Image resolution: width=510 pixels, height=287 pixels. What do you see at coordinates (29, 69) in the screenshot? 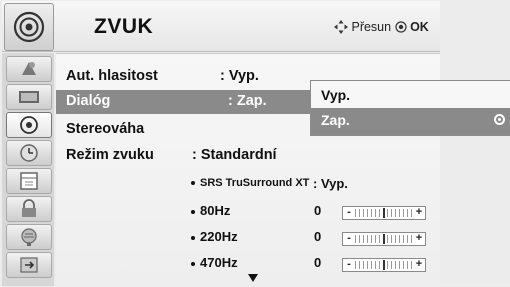
I see `picture-icon` at bounding box center [29, 69].